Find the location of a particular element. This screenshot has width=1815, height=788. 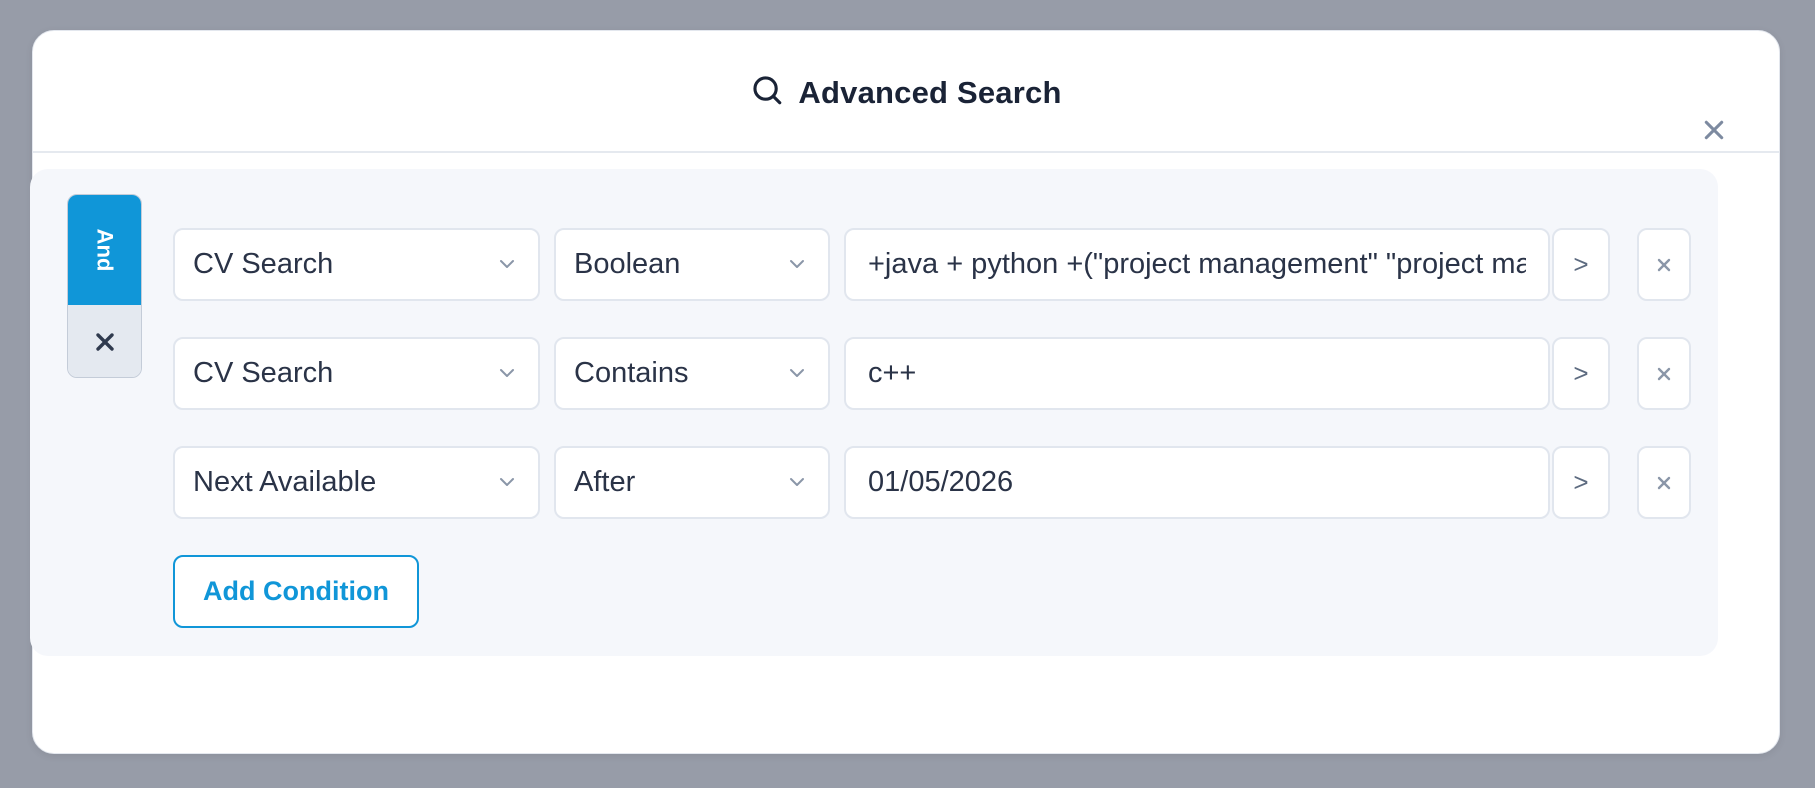

search-icon is located at coordinates (767, 92).